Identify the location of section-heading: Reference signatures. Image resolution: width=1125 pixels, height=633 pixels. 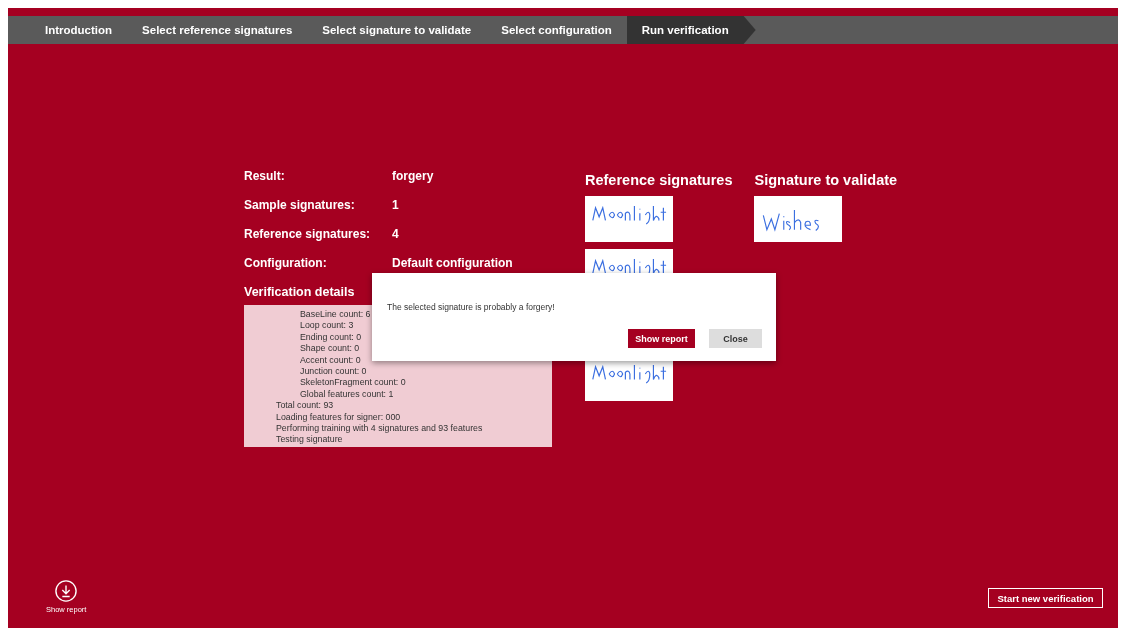
(659, 180).